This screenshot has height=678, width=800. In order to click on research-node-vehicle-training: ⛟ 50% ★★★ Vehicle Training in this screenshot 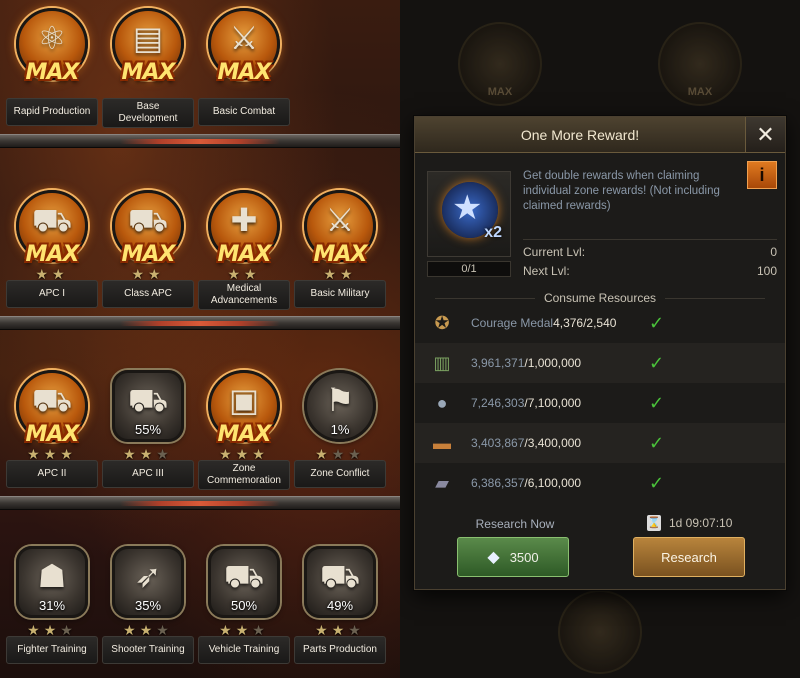, I will do `click(244, 609)`.